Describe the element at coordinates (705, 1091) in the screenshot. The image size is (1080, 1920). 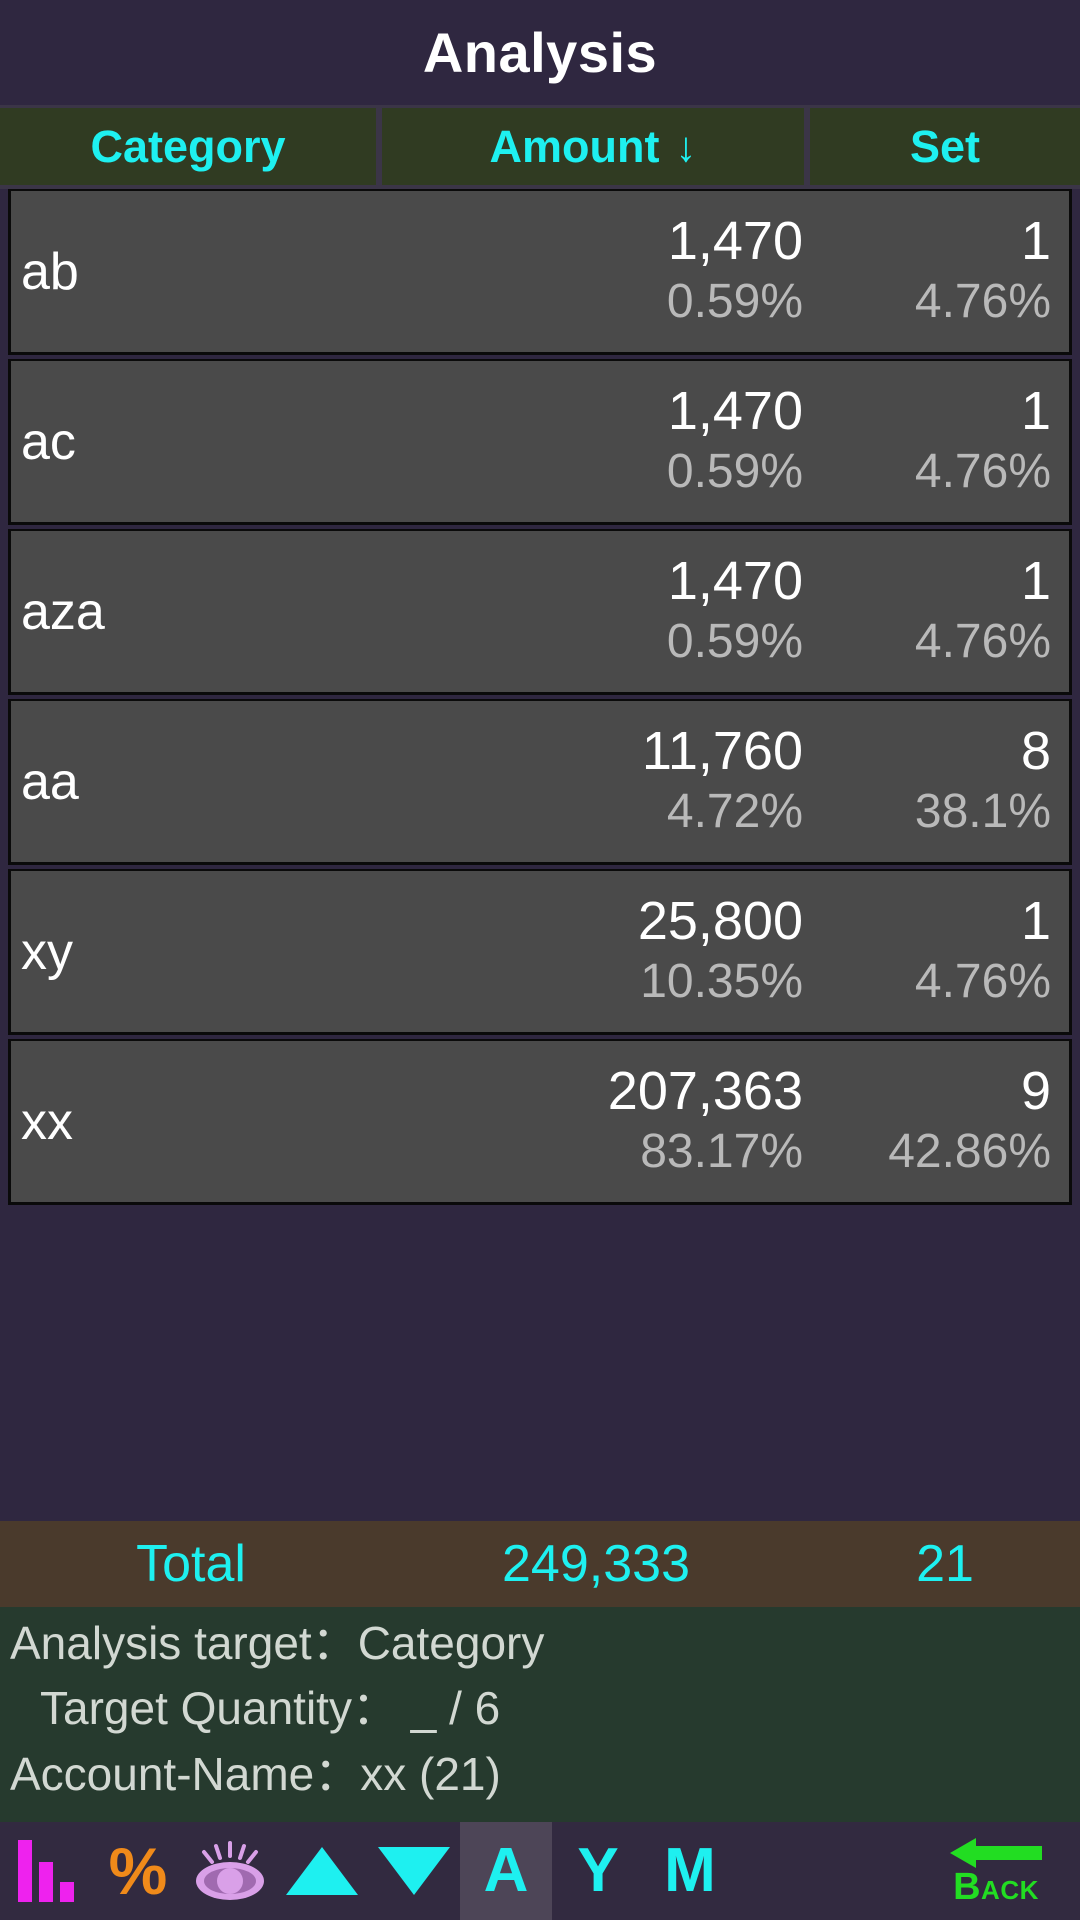
I see `row-amount-value: 207,363` at that location.